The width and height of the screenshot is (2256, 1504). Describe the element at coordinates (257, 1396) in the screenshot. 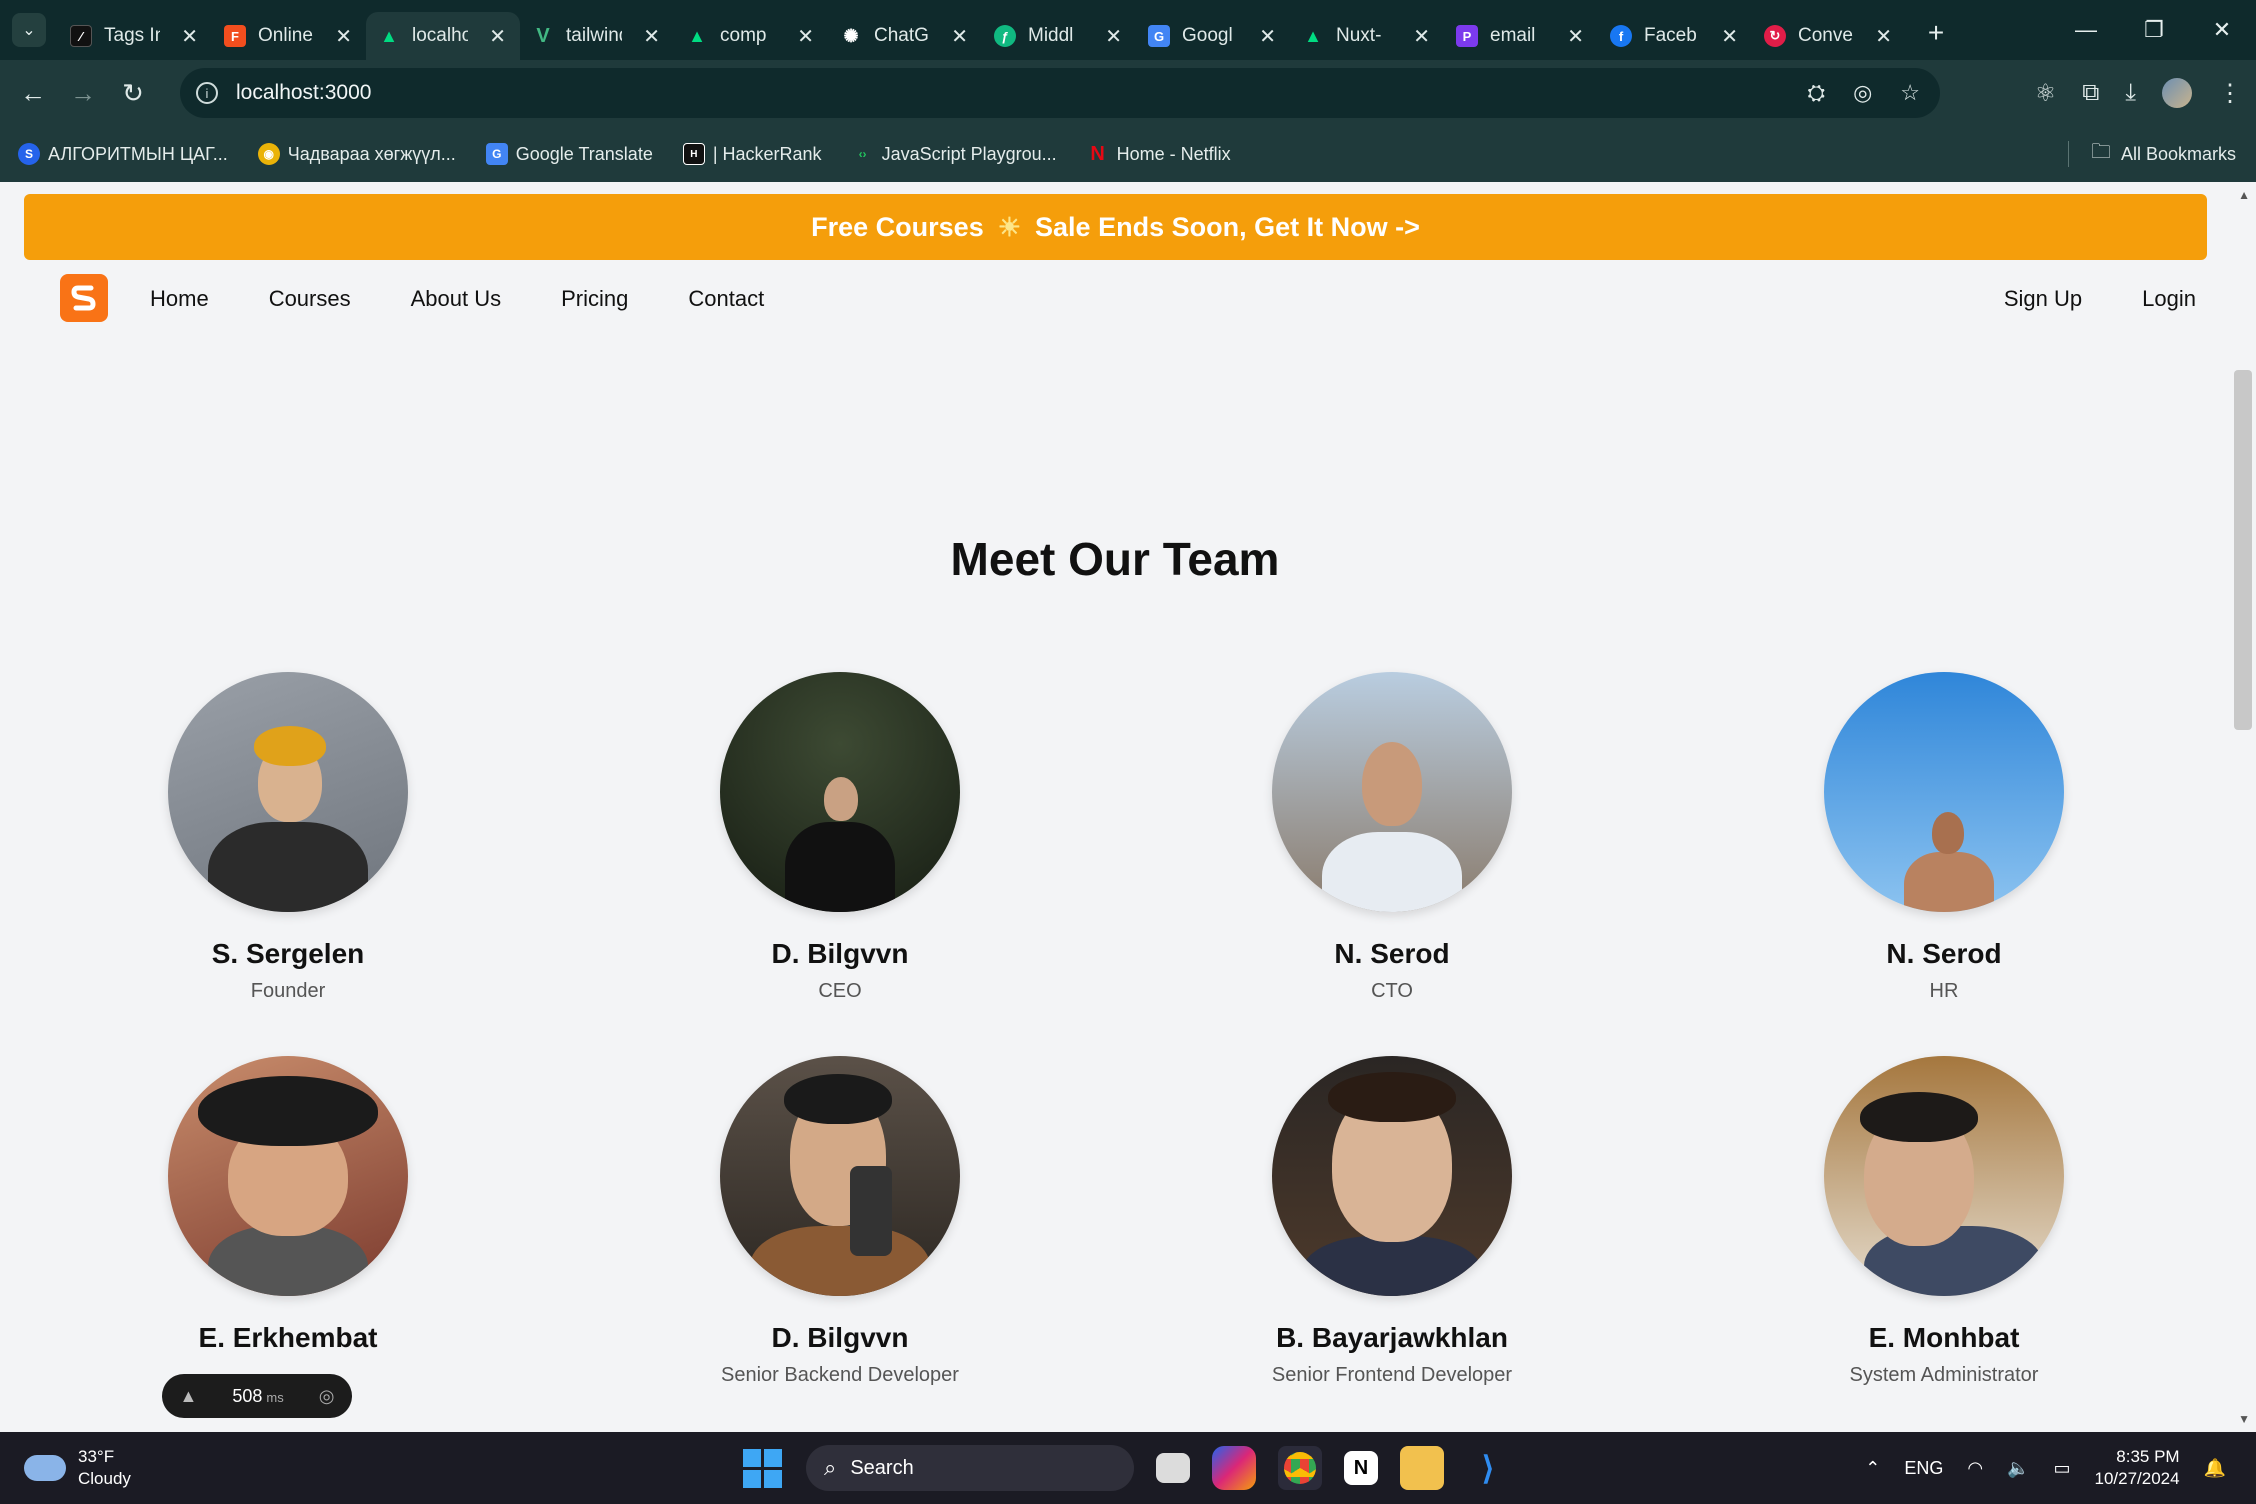

I see `nuxt-devtools-pill: ▲ 508 ms ◎` at that location.